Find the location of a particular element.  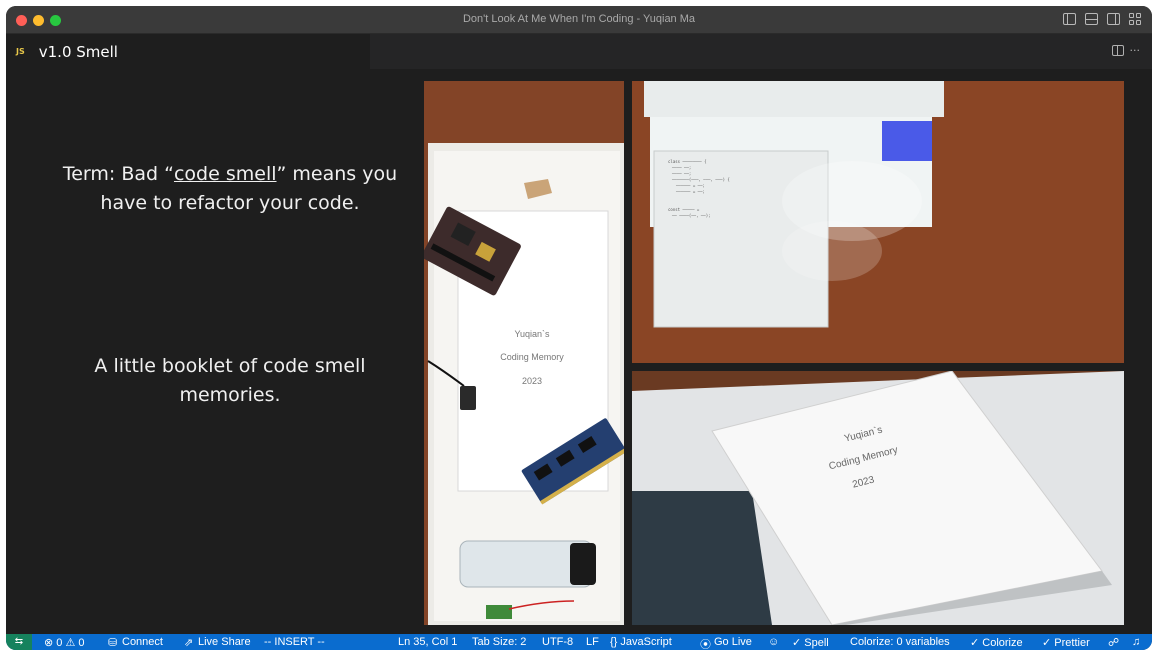

live-share-button: Live Share is located at coordinates (224, 642).